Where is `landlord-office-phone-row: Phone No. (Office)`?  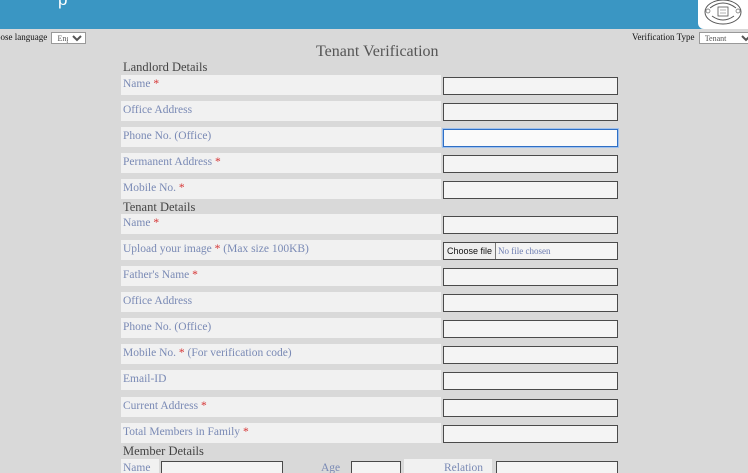 landlord-office-phone-row: Phone No. (Office) is located at coordinates (370, 137).